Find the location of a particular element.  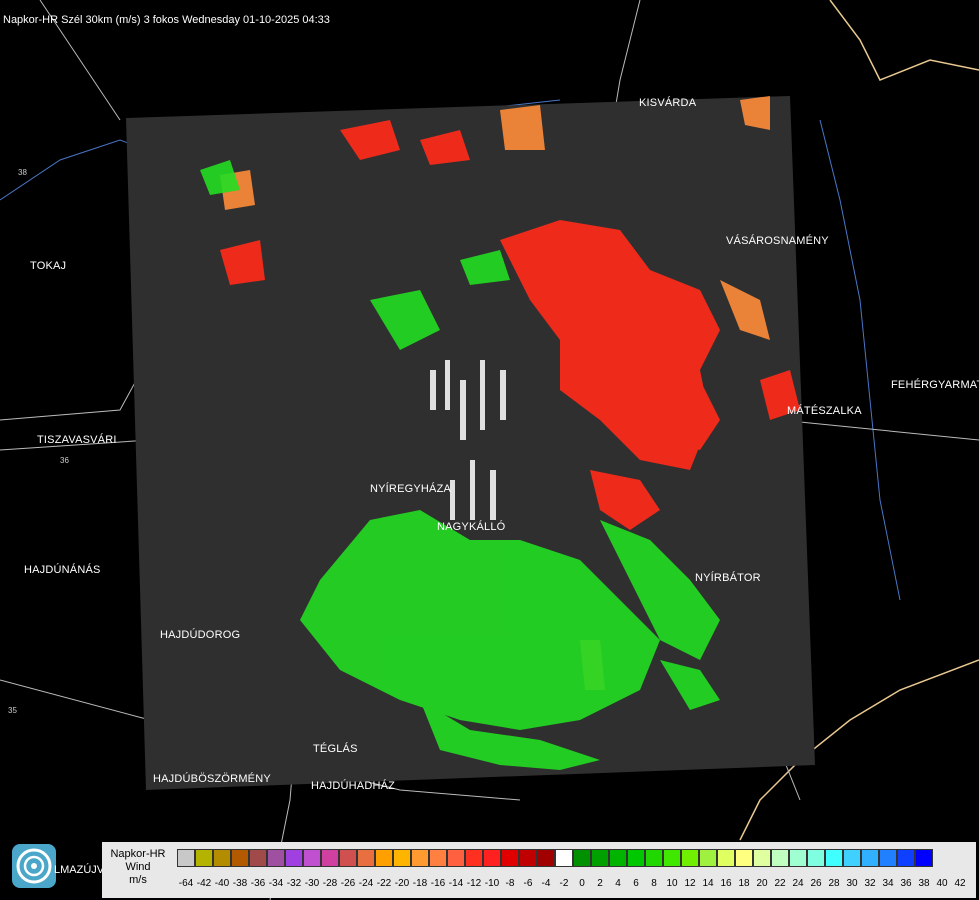

legend-tick: -6 is located at coordinates (528, 883).